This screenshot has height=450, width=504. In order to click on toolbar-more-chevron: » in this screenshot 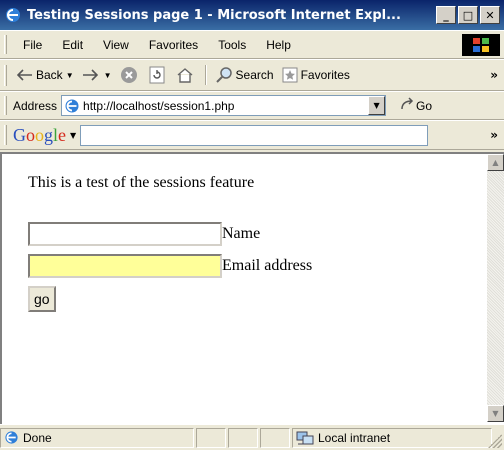, I will do `click(494, 75)`.